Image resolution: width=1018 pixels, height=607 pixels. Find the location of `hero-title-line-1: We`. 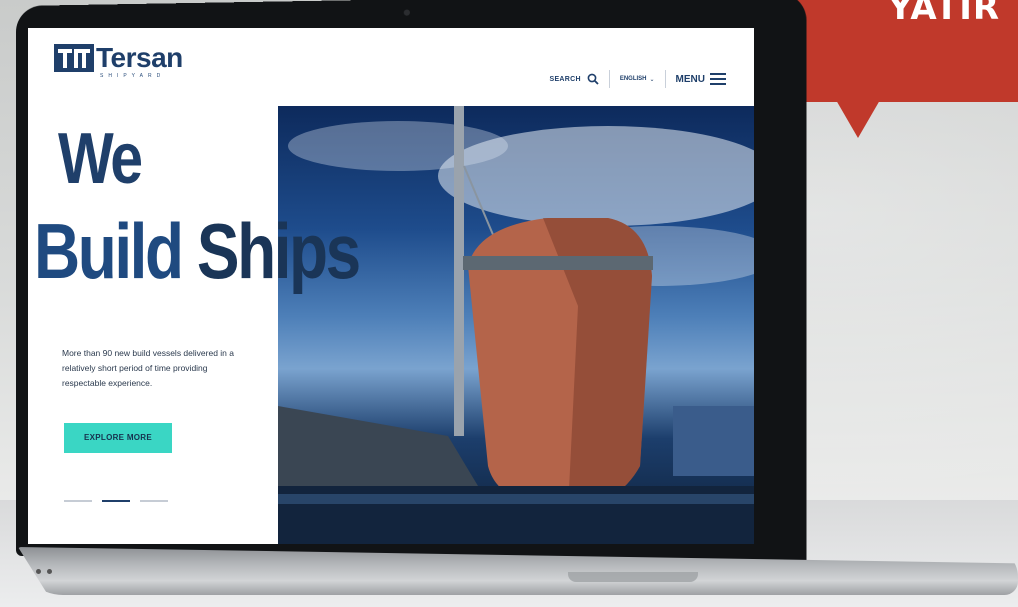

hero-title-line-1: We is located at coordinates (100, 159).